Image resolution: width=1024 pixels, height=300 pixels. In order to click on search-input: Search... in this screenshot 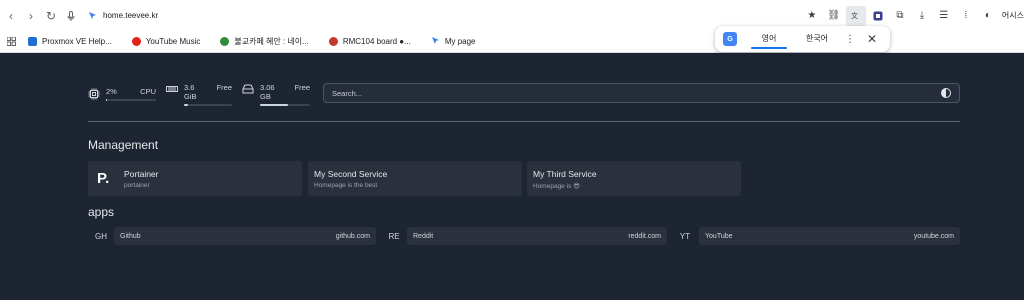, I will do `click(641, 93)`.